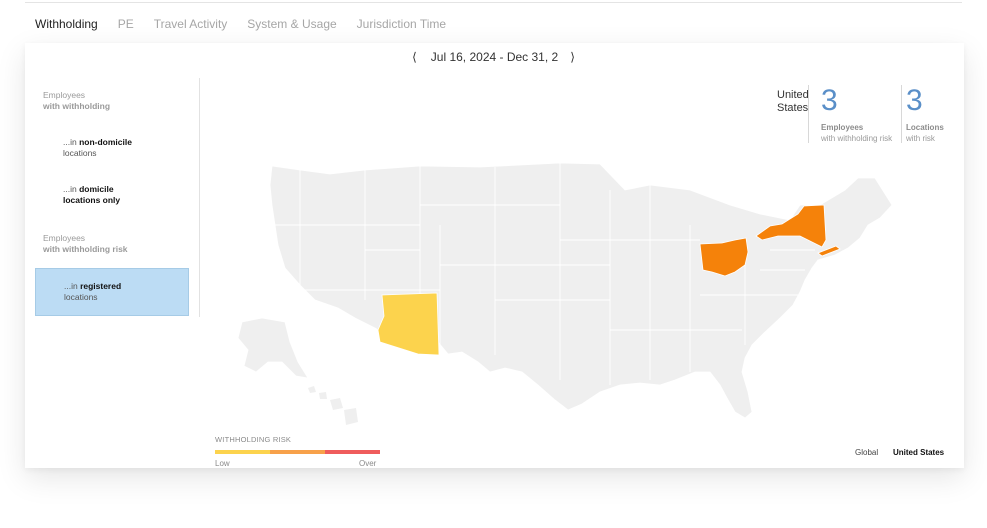 This screenshot has height=528, width=987. I want to click on tab-system-usage: System & Usage, so click(291, 24).